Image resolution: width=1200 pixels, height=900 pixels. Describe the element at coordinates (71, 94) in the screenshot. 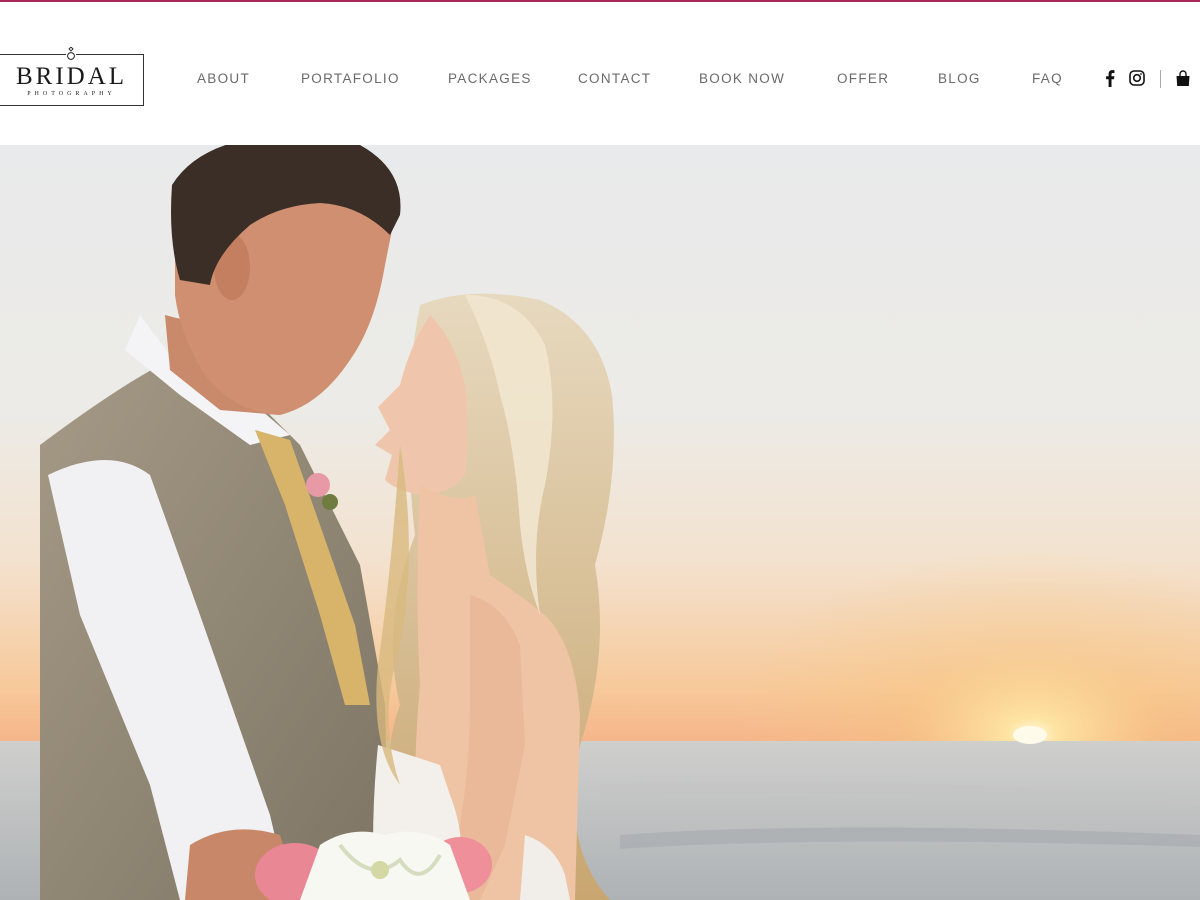

I see `brand-tagline: PHOTOGRAPHY` at that location.